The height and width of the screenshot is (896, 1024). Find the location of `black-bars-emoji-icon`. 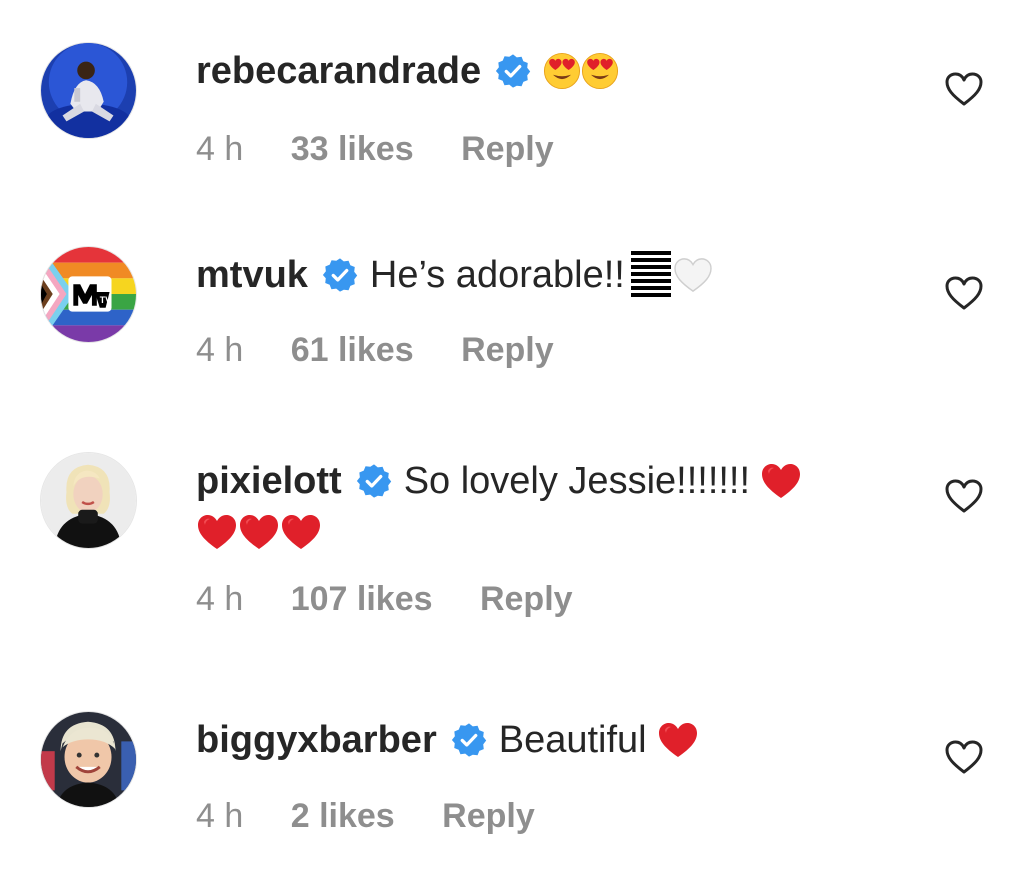

black-bars-emoji-icon is located at coordinates (651, 275).